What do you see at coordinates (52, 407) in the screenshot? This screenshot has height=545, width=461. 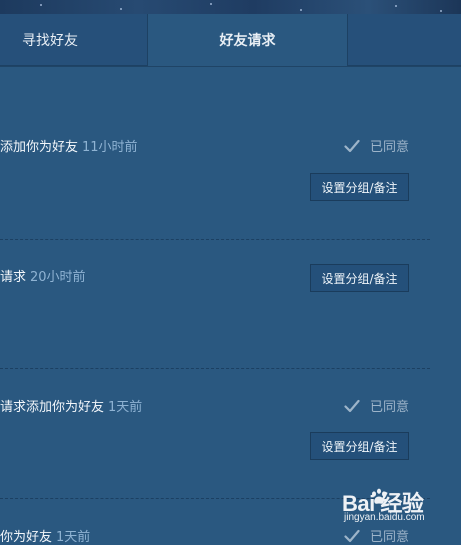 I see `request-message: 请求添加你为好友` at bounding box center [52, 407].